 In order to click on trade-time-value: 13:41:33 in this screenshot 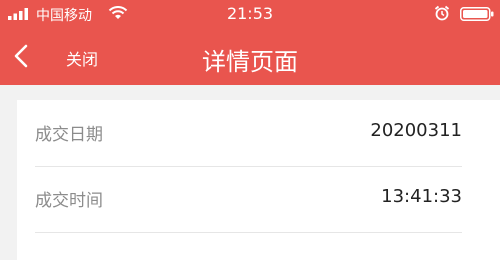, I will do `click(421, 196)`.